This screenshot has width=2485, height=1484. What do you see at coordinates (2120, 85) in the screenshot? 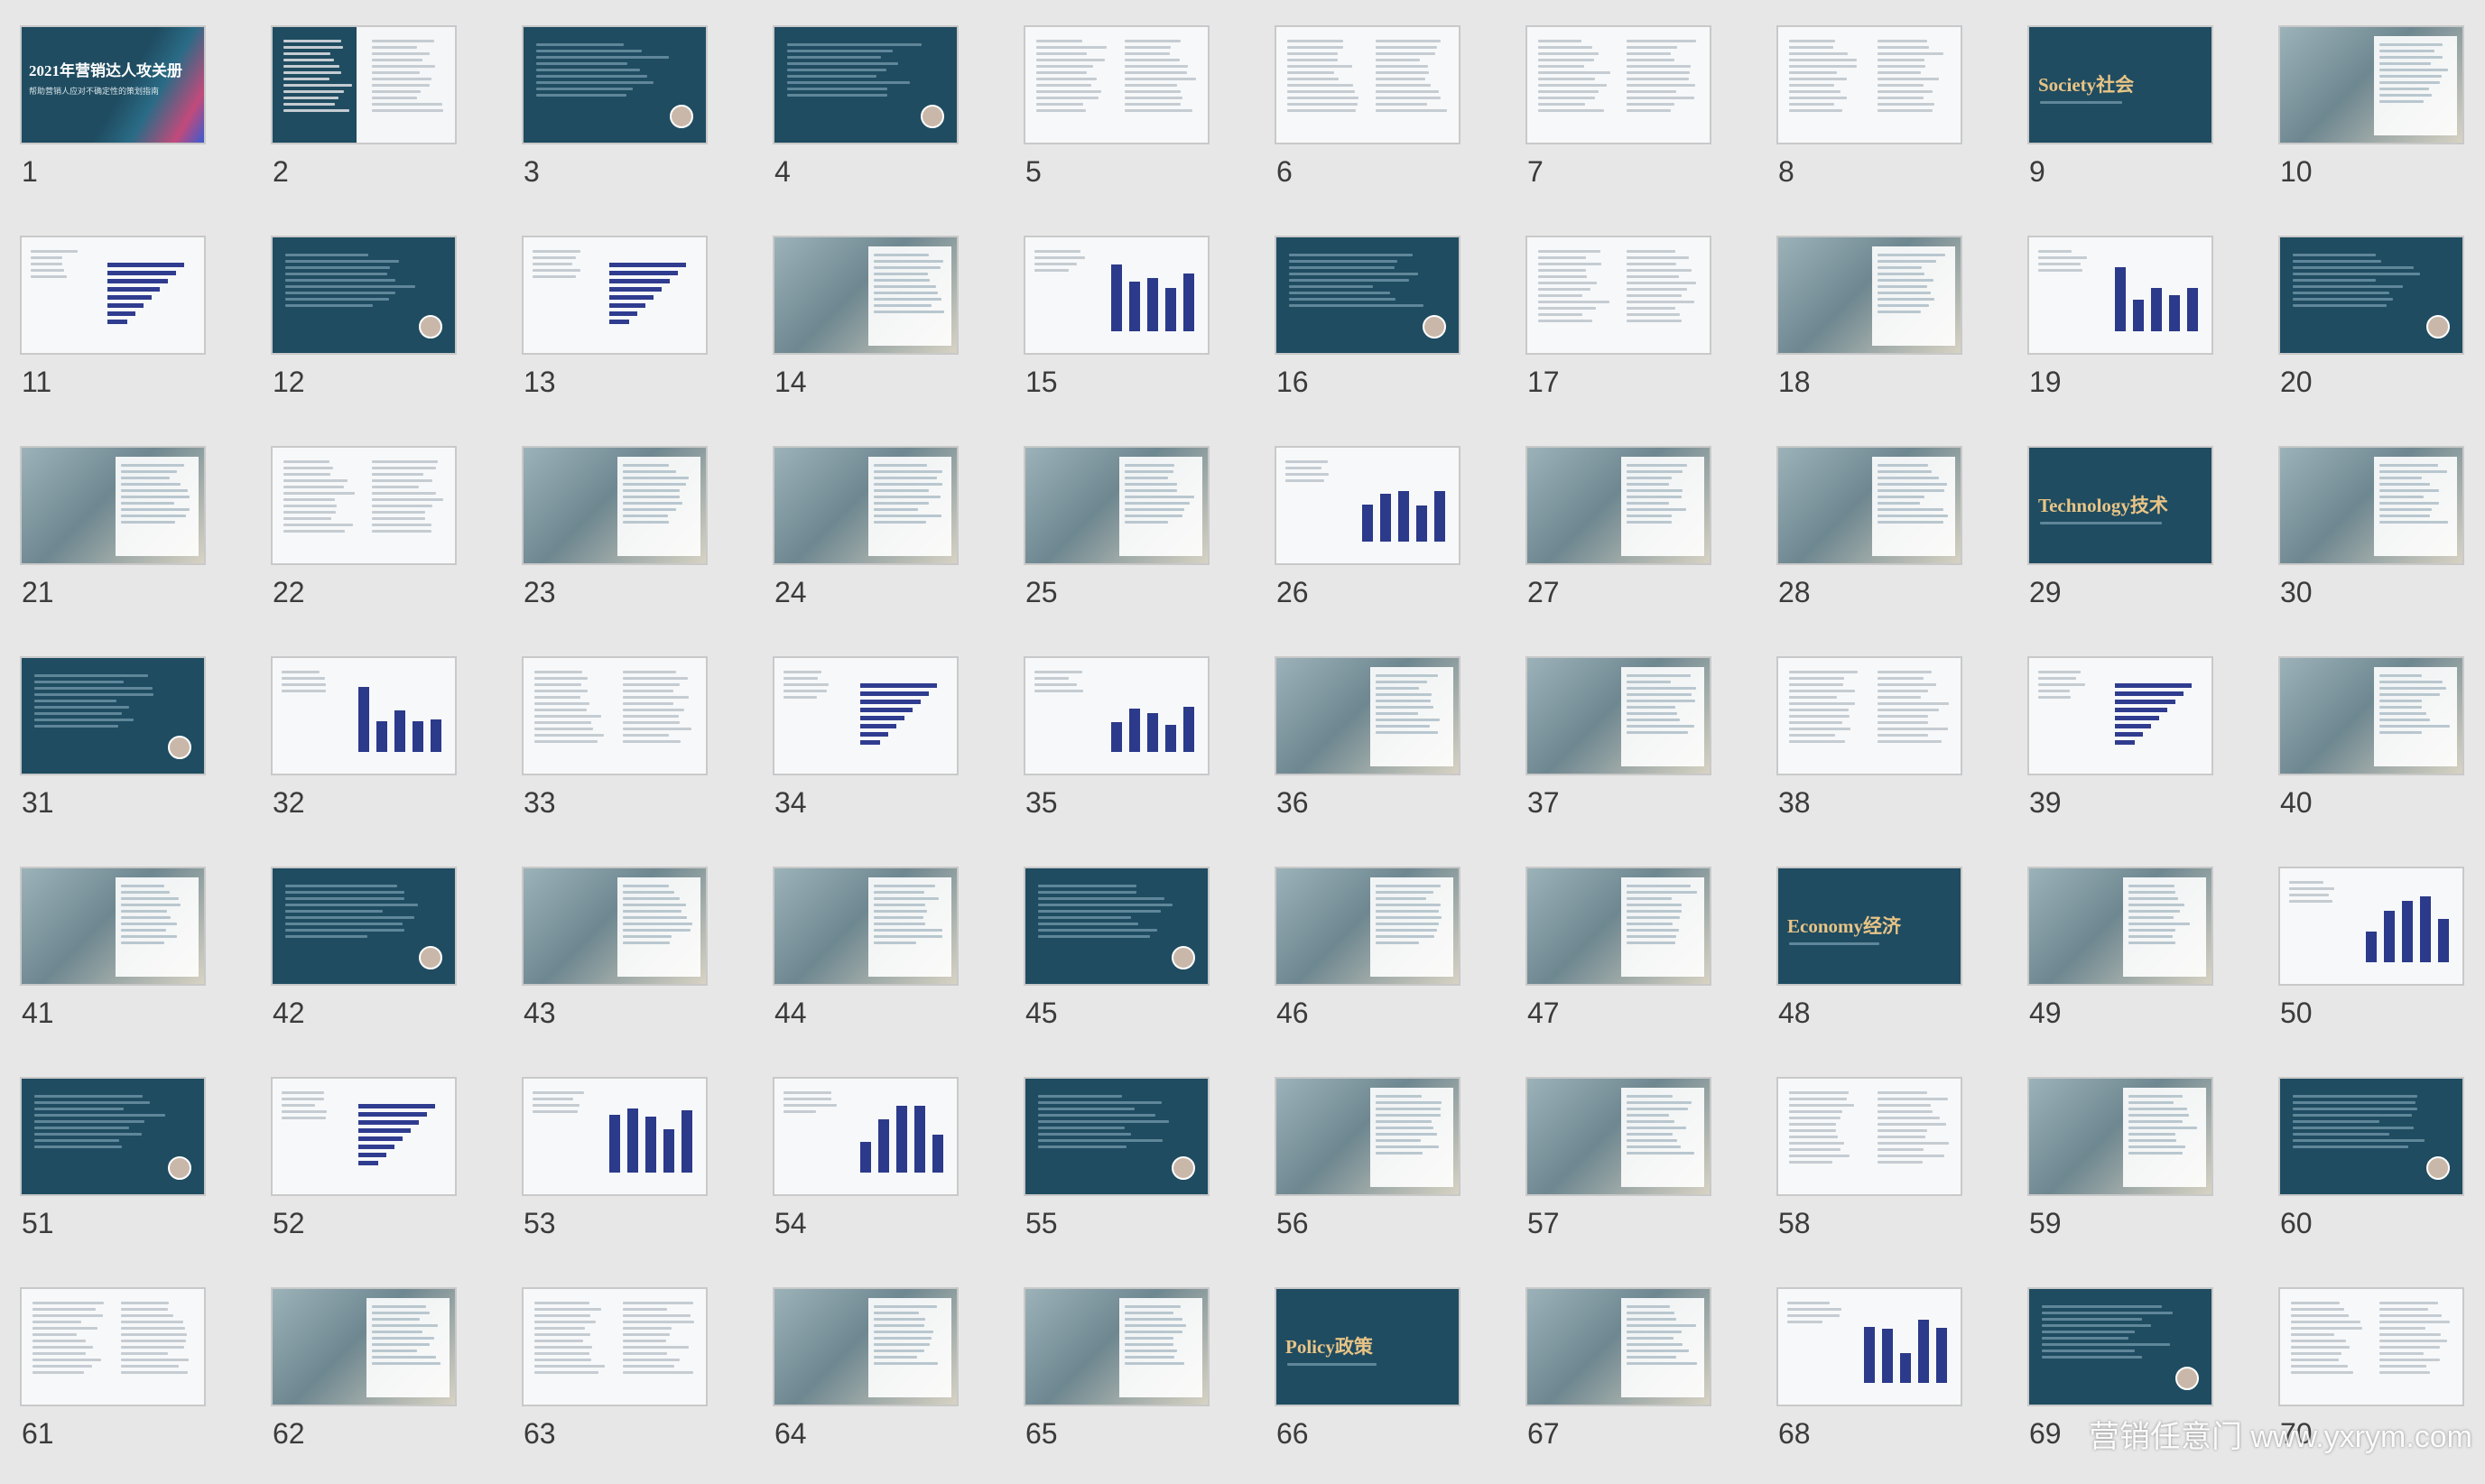
I see `slide-thumbnail: Society社会` at bounding box center [2120, 85].